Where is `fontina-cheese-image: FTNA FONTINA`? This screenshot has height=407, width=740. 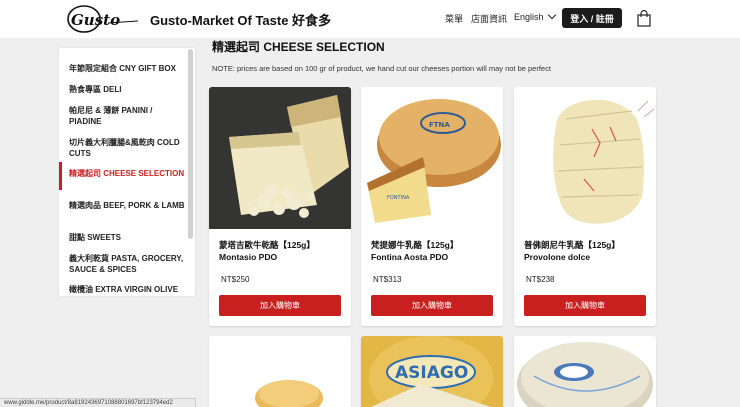
fontina-cheese-image: FTNA FONTINA is located at coordinates (432, 158).